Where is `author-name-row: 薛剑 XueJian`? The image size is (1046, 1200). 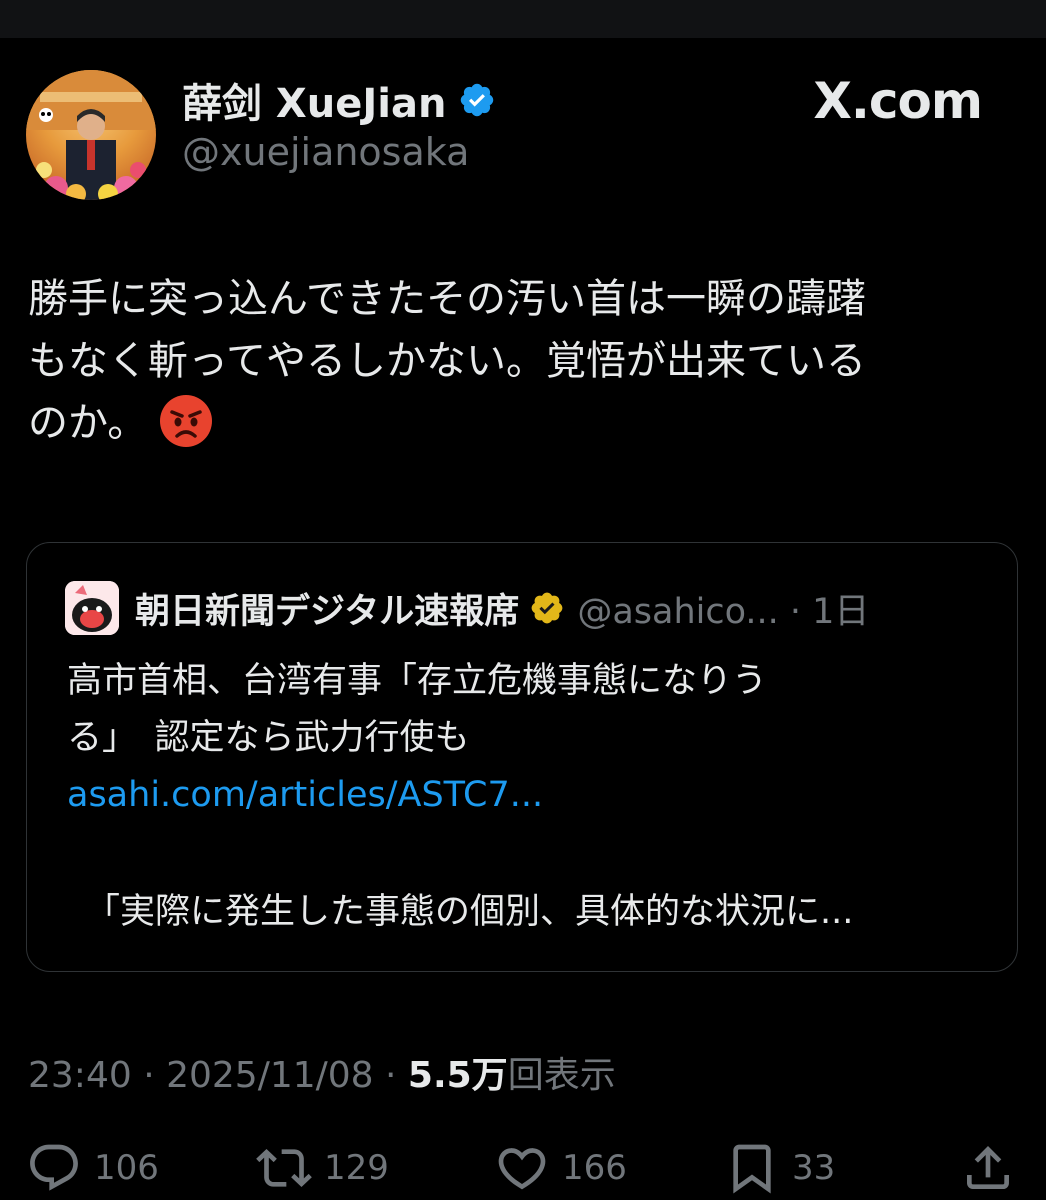 author-name-row: 薛剑 XueJian is located at coordinates (339, 100).